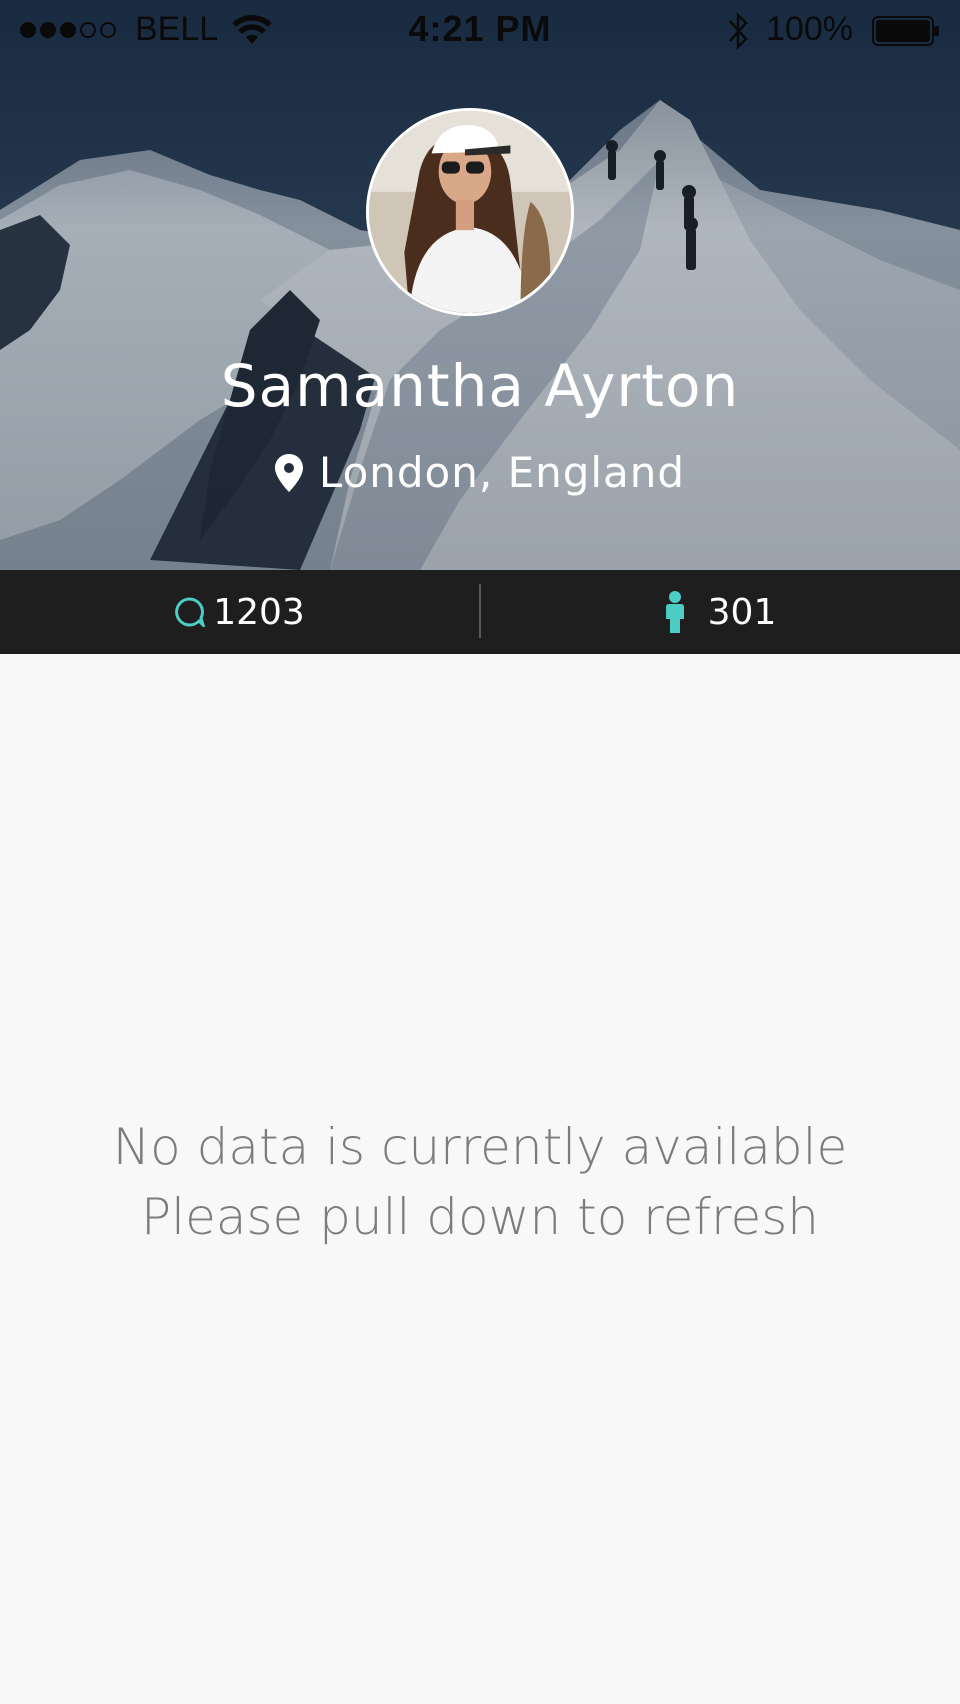 This screenshot has height=1704, width=960. What do you see at coordinates (480, 30) in the screenshot?
I see `status-bar: BELL 4:21 PM 100%` at bounding box center [480, 30].